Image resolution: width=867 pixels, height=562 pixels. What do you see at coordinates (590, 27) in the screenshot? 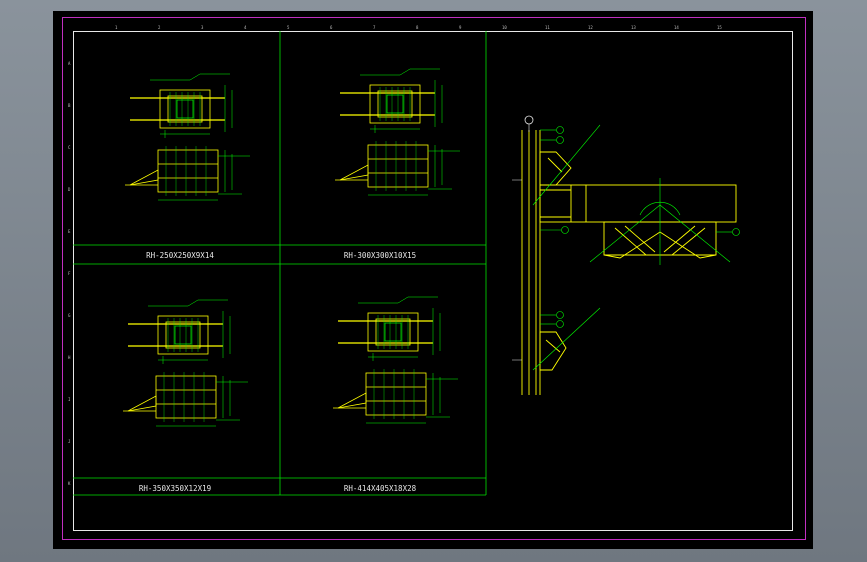
I see `ruler-tick: 12` at bounding box center [590, 27].